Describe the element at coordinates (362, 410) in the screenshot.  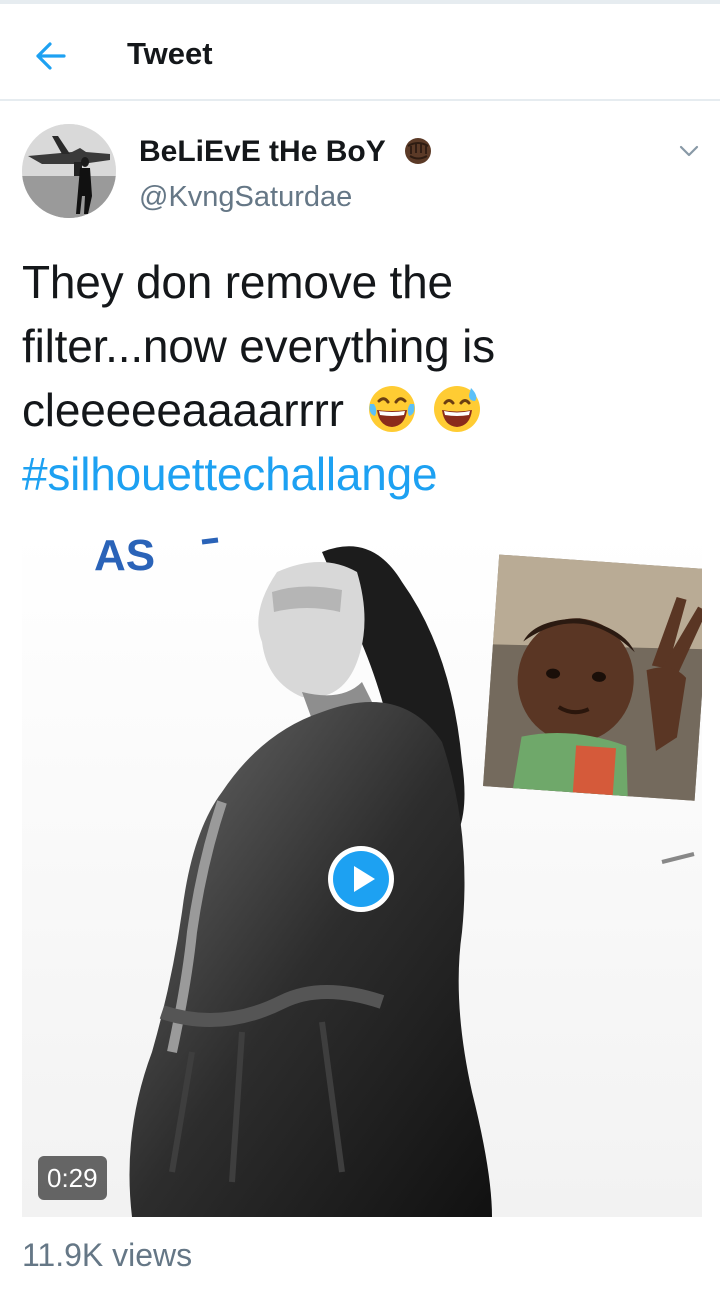
I see `tweet-line-with-emojis: cleeeeeaaaarrrr` at that location.